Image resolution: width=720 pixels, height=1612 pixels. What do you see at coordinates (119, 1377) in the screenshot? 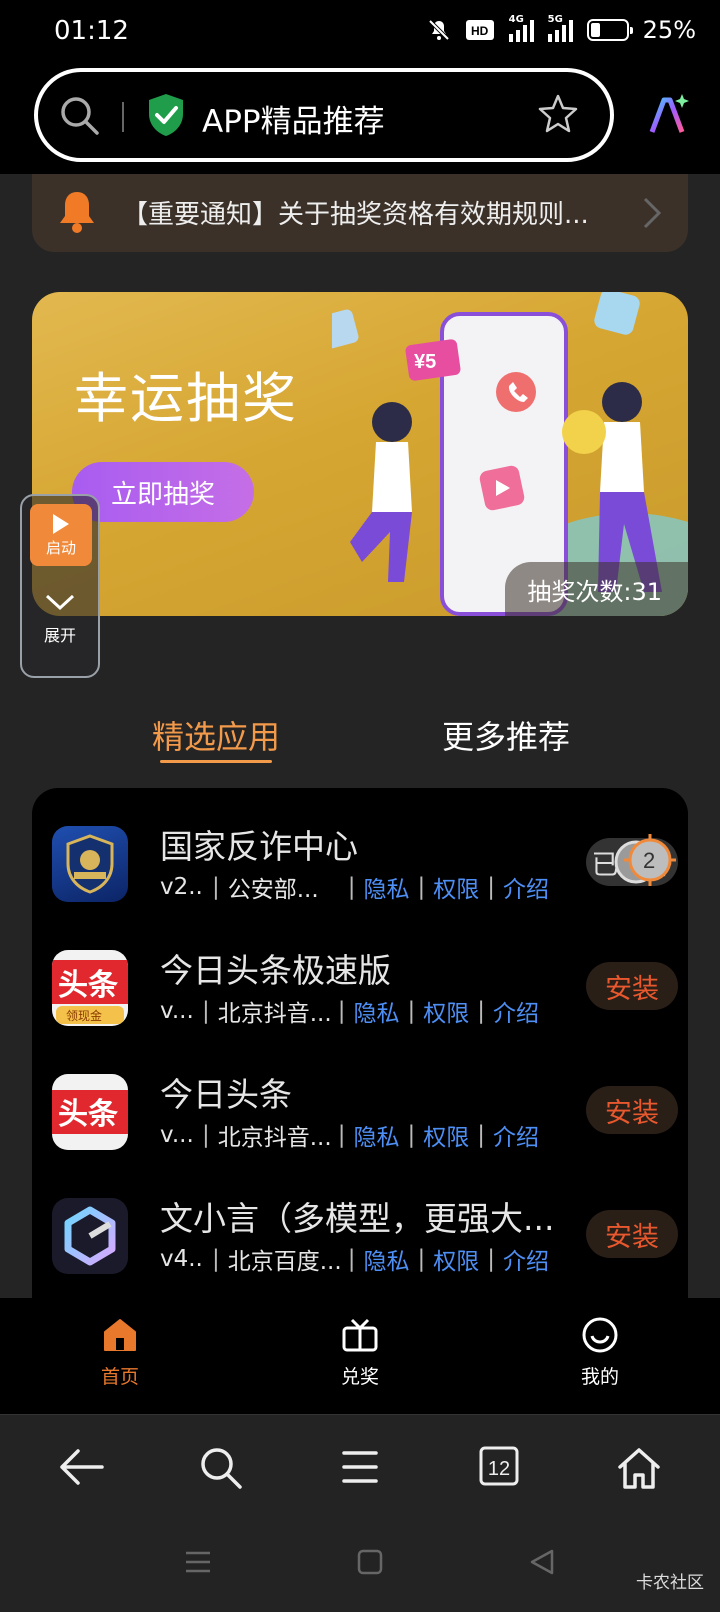
I see `nav-home-label: 首页` at bounding box center [119, 1377].